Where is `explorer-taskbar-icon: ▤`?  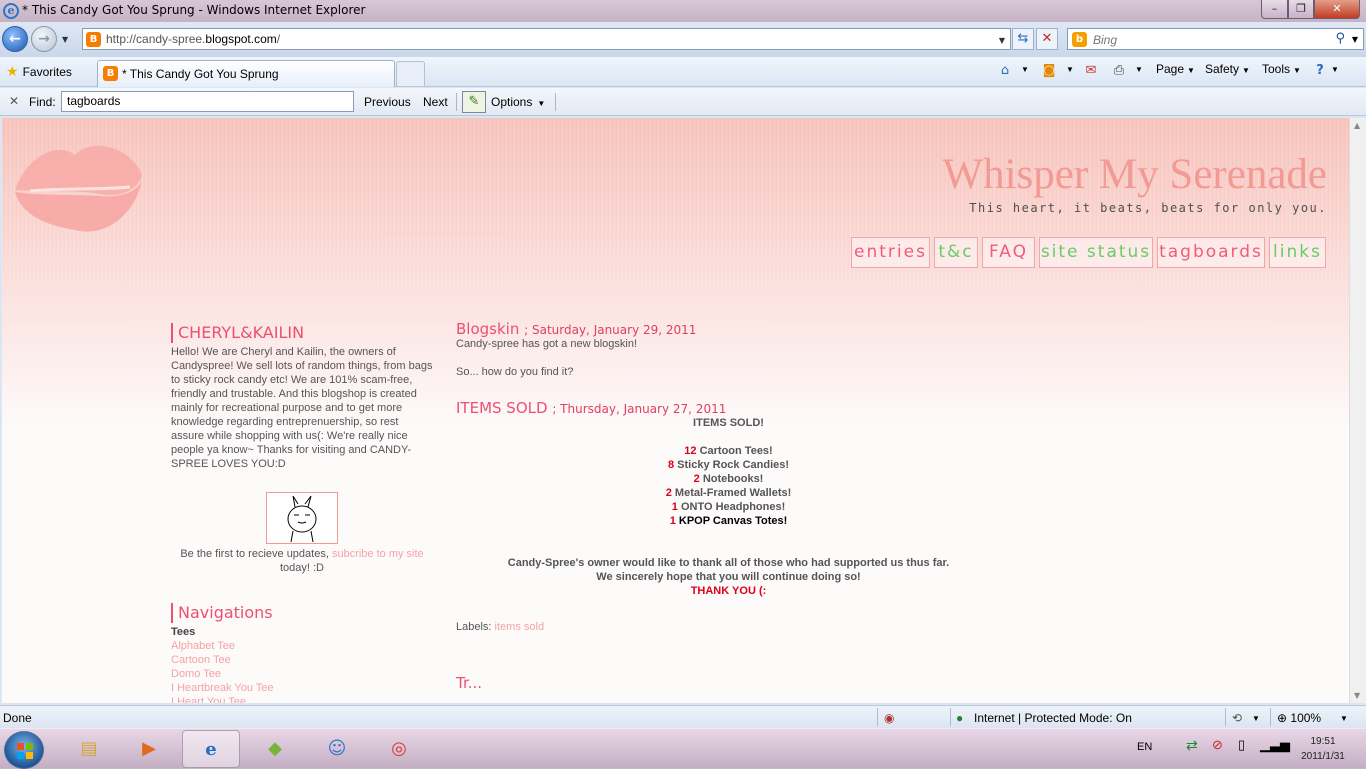 explorer-taskbar-icon: ▤ is located at coordinates (89, 749).